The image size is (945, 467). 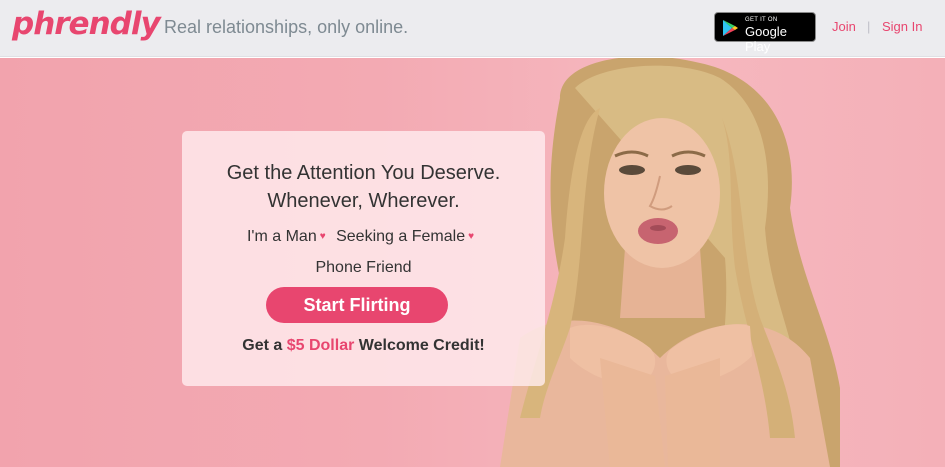 What do you see at coordinates (301, 236) in the screenshot?
I see `gender-value: Man` at bounding box center [301, 236].